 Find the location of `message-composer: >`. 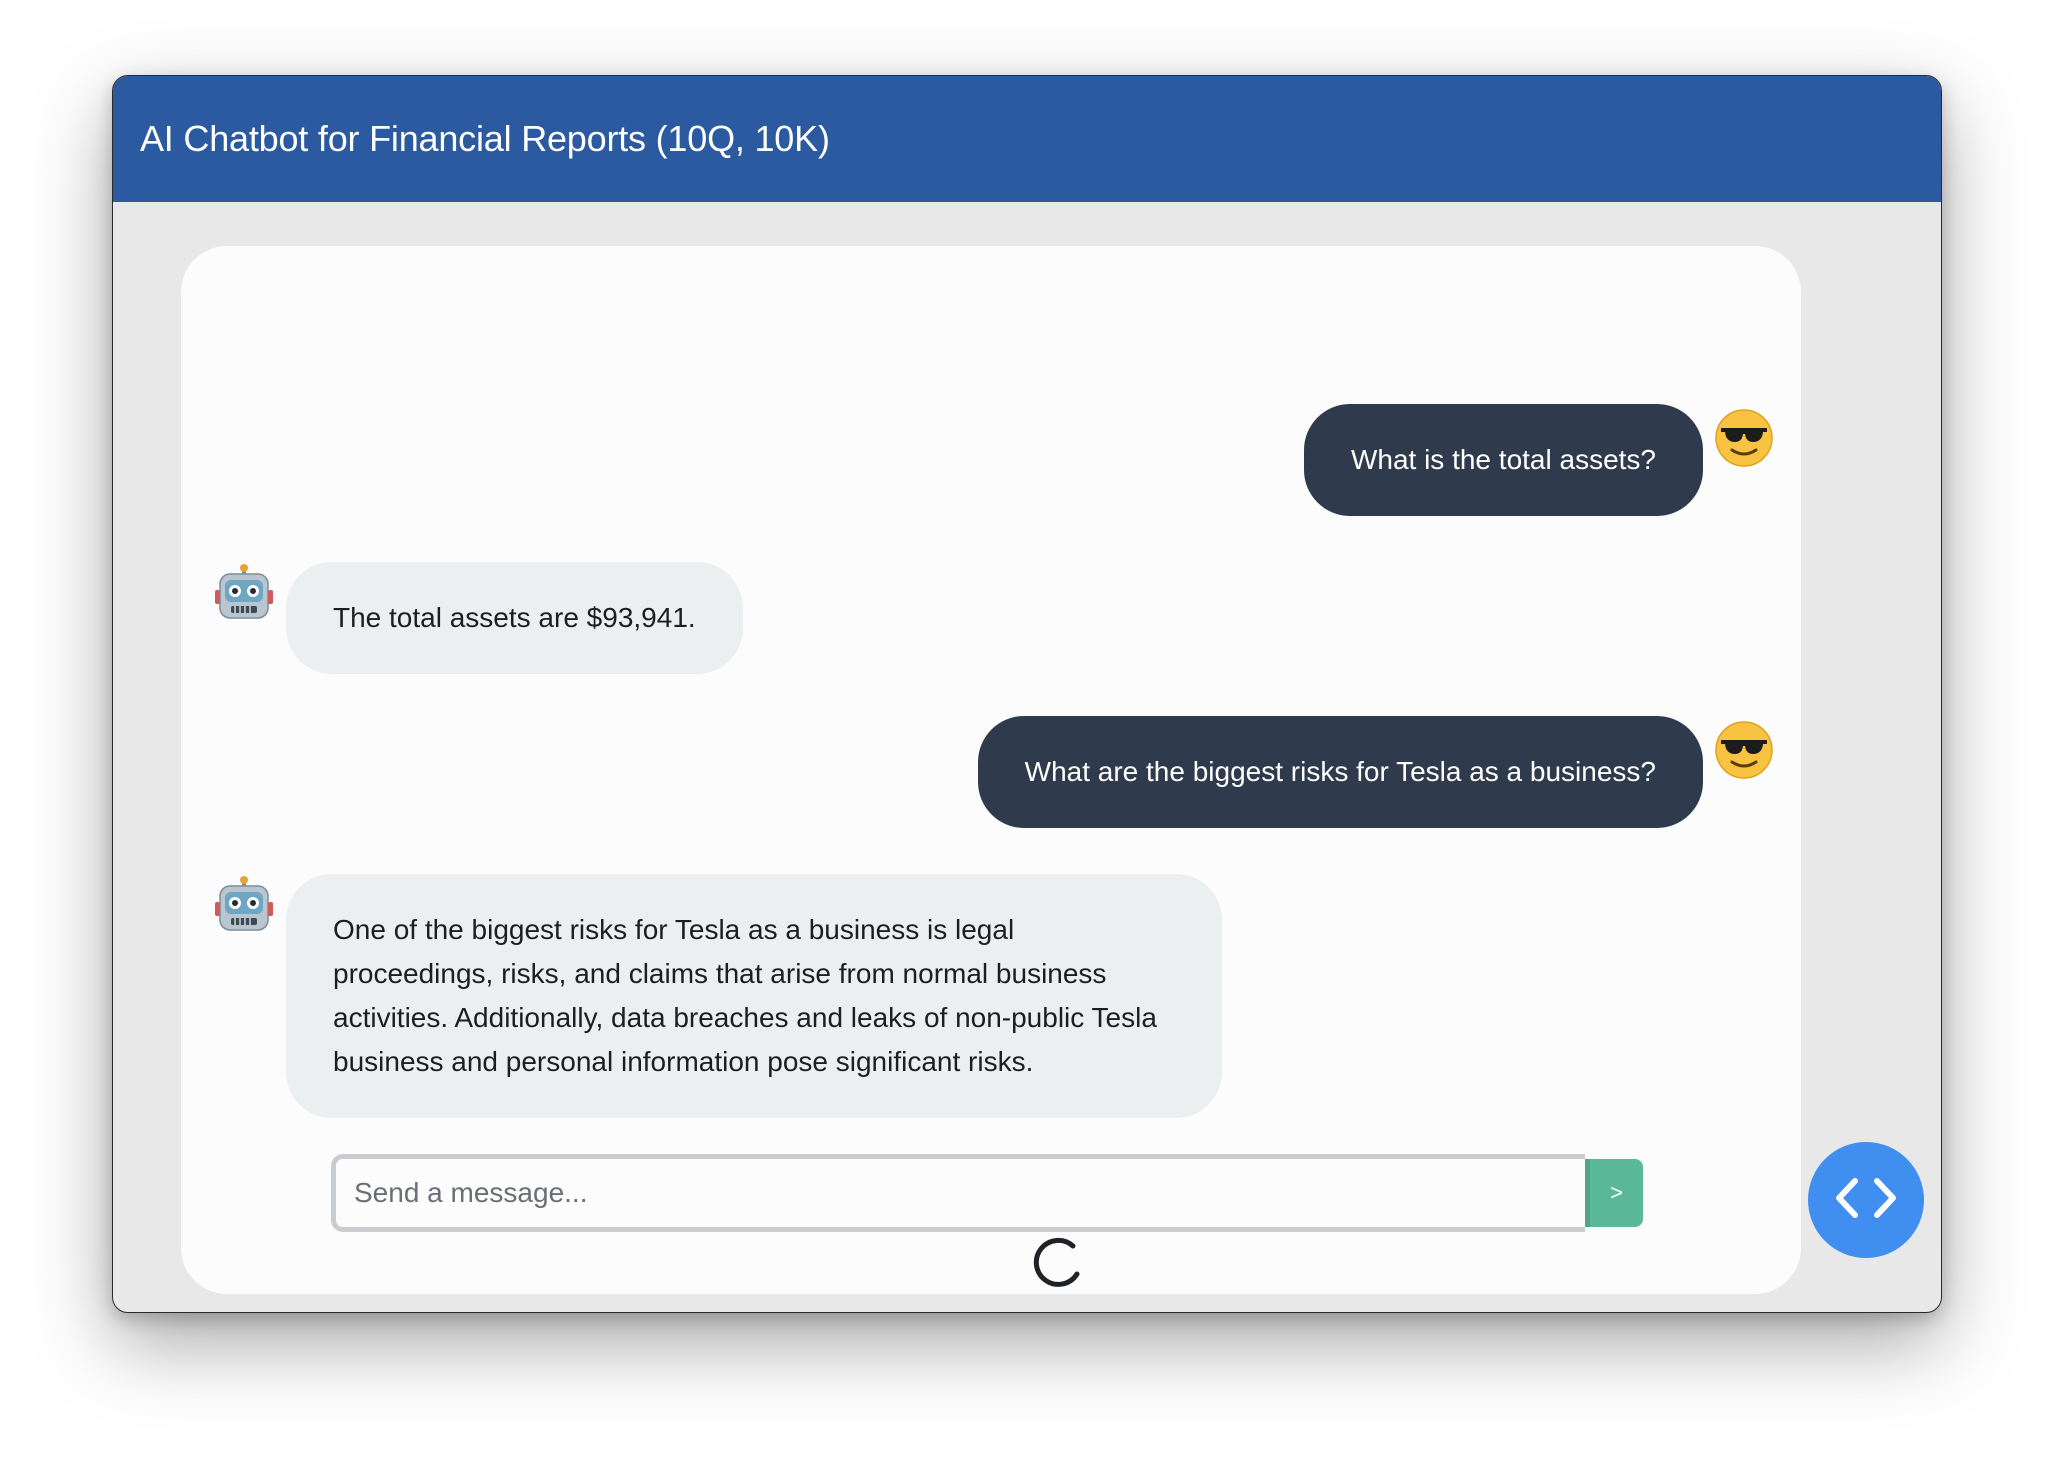

message-composer: > is located at coordinates (987, 1193).